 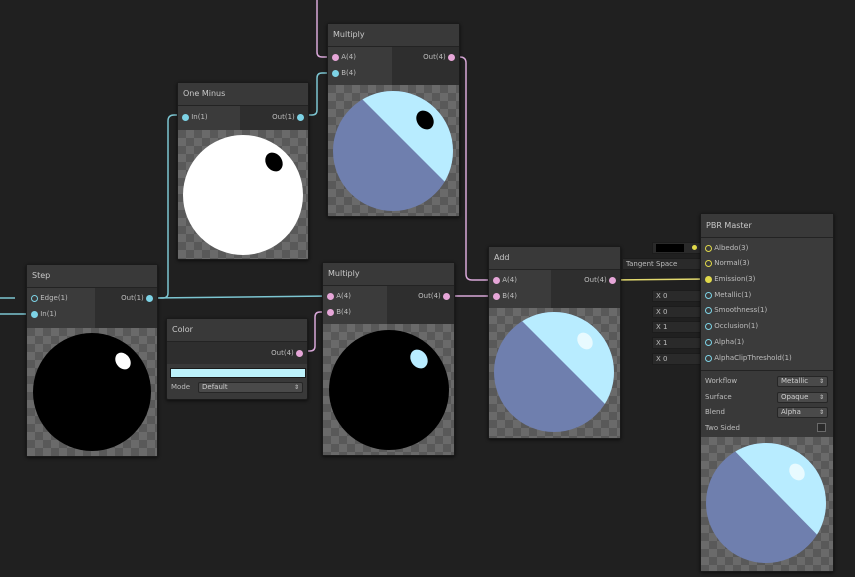 What do you see at coordinates (735, 279) in the screenshot?
I see `port-label: Emission(3)` at bounding box center [735, 279].